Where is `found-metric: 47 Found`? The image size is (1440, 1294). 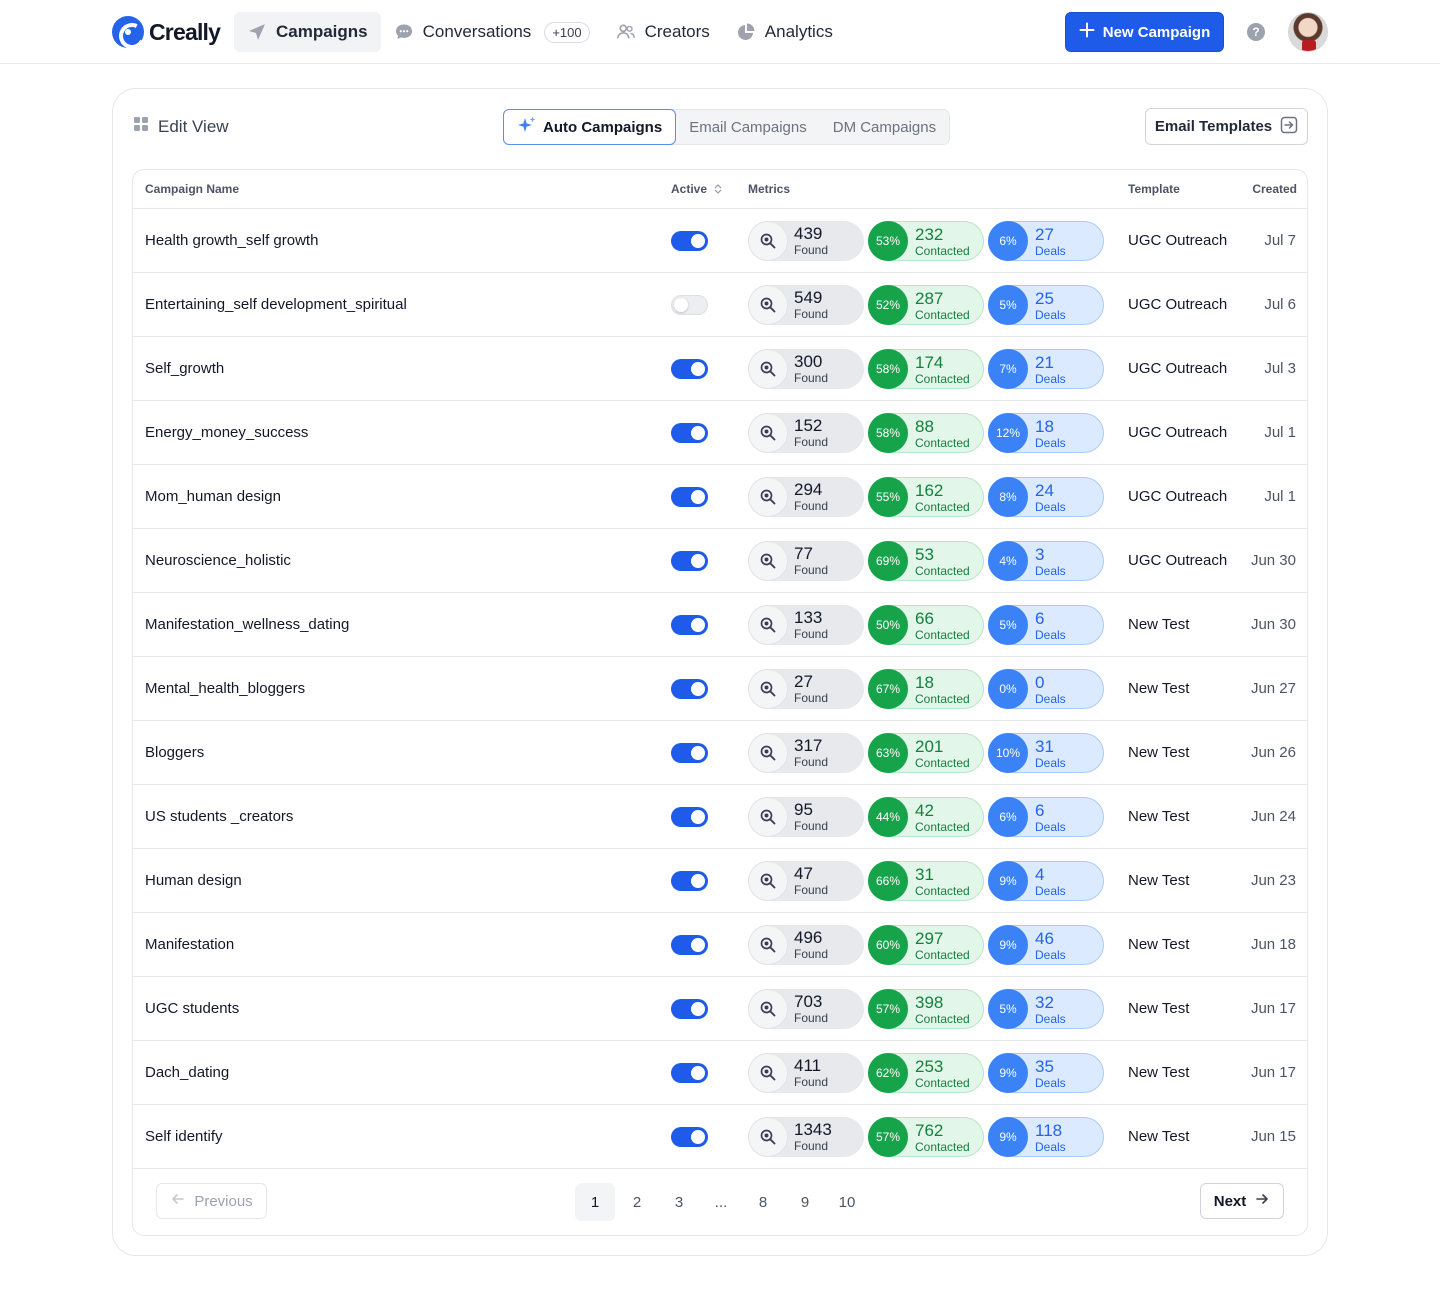
found-metric: 47 Found is located at coordinates (806, 881).